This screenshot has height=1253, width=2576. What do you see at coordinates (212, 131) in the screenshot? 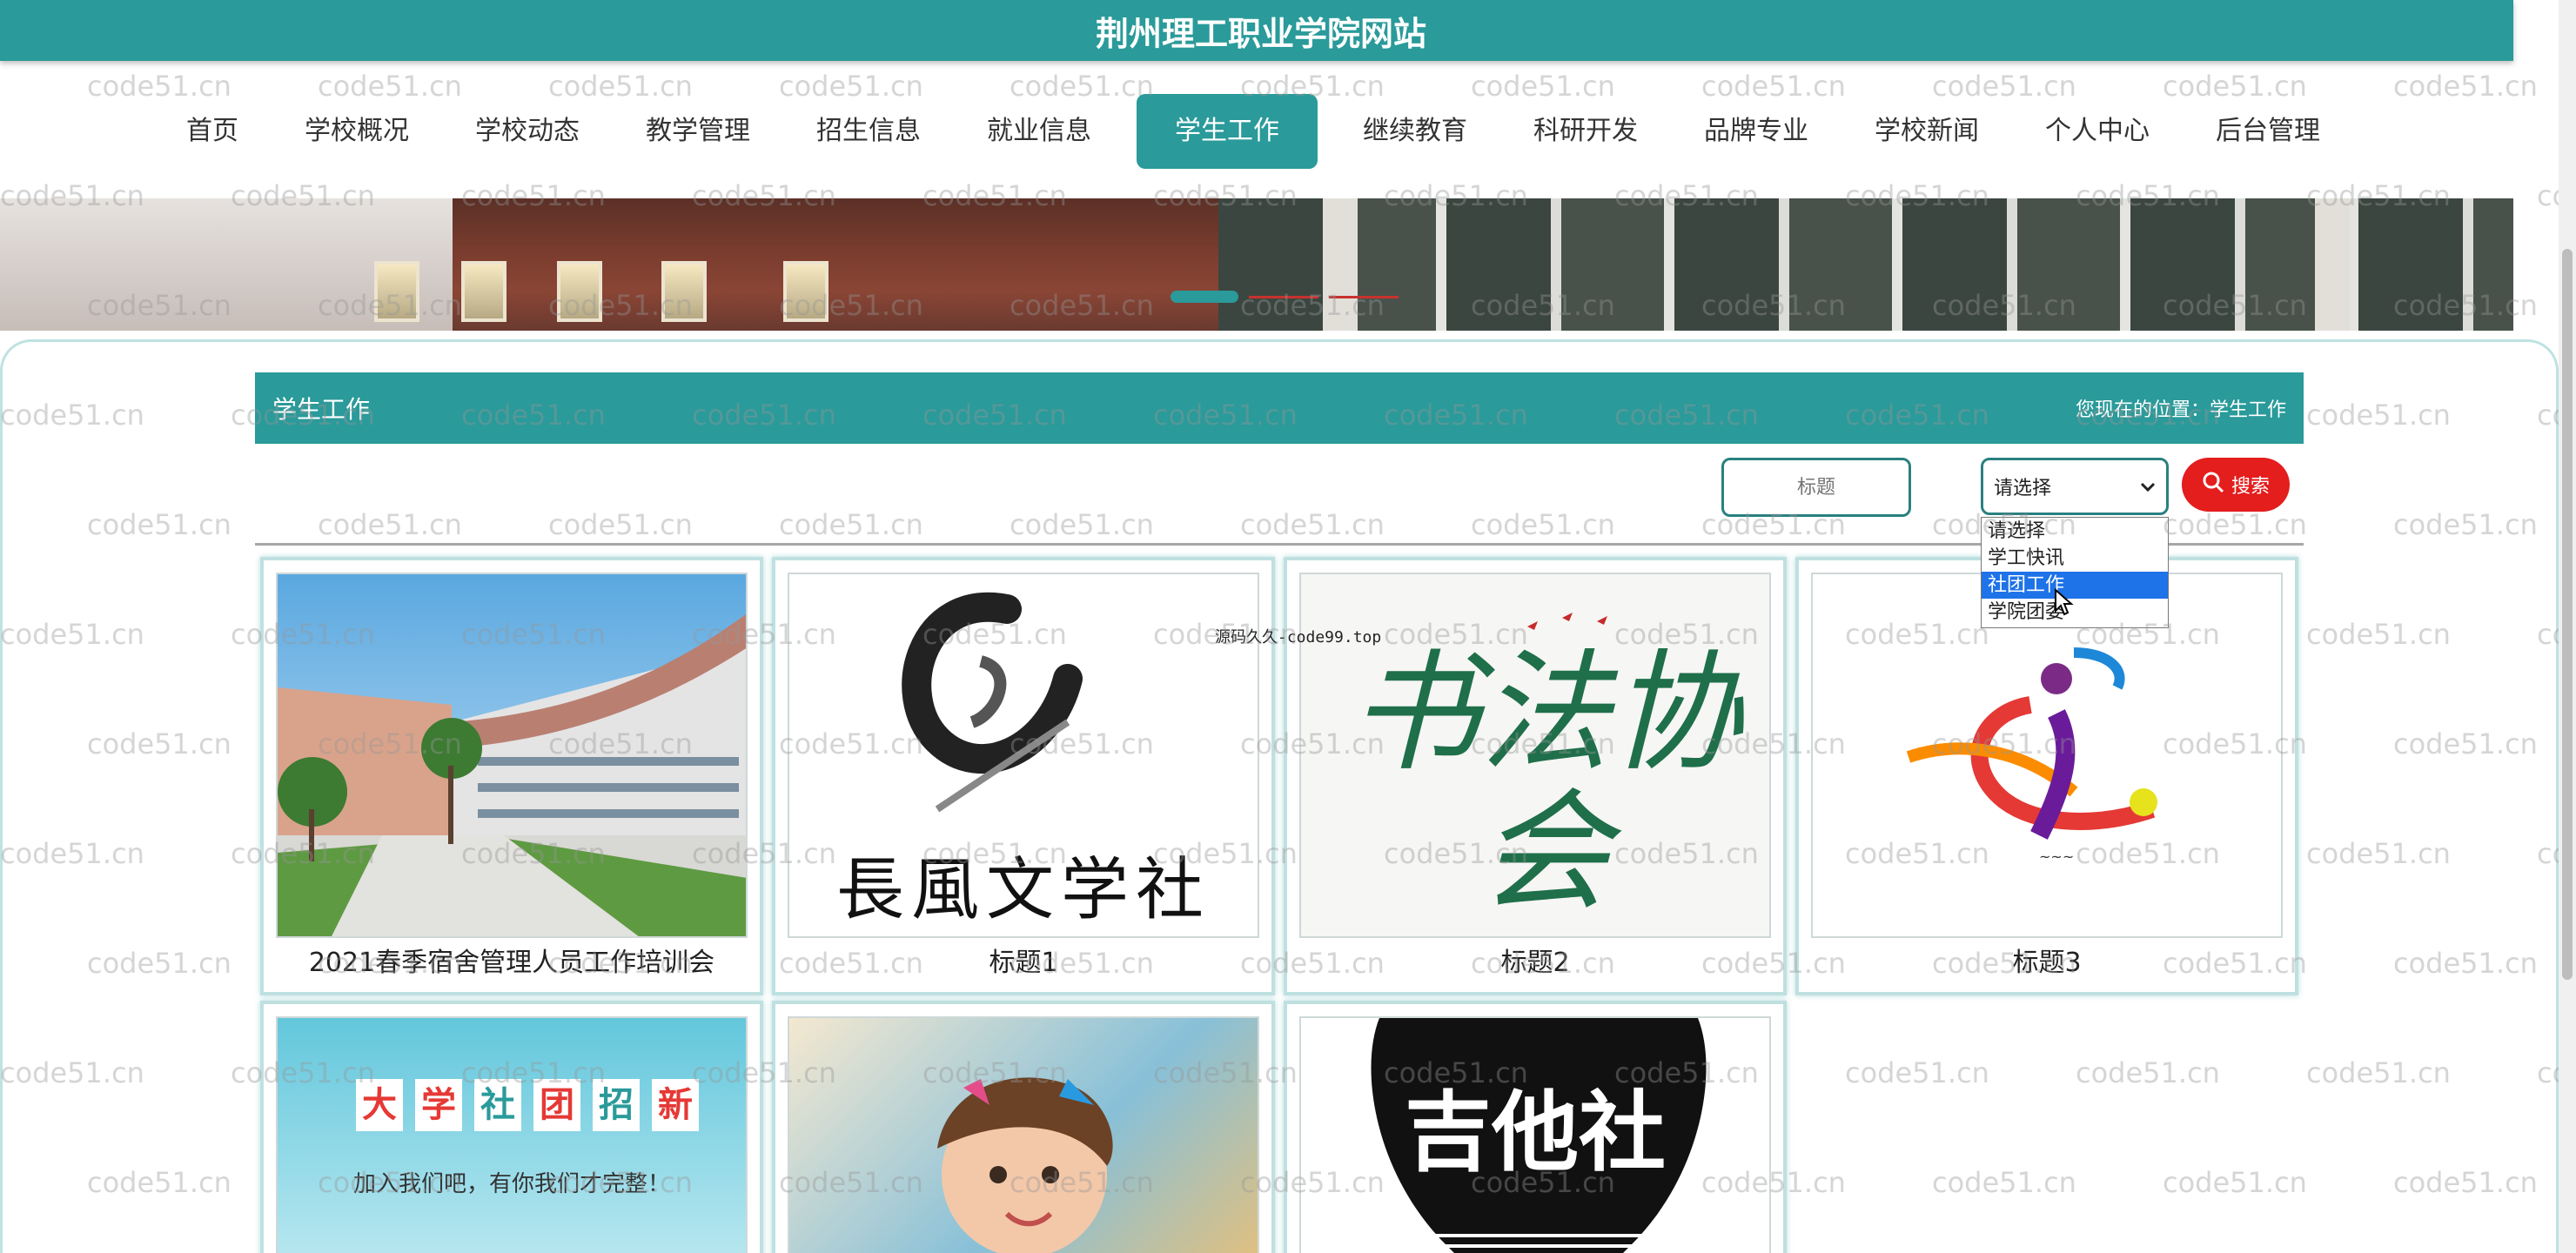
I see `nav-home: 首页` at bounding box center [212, 131].